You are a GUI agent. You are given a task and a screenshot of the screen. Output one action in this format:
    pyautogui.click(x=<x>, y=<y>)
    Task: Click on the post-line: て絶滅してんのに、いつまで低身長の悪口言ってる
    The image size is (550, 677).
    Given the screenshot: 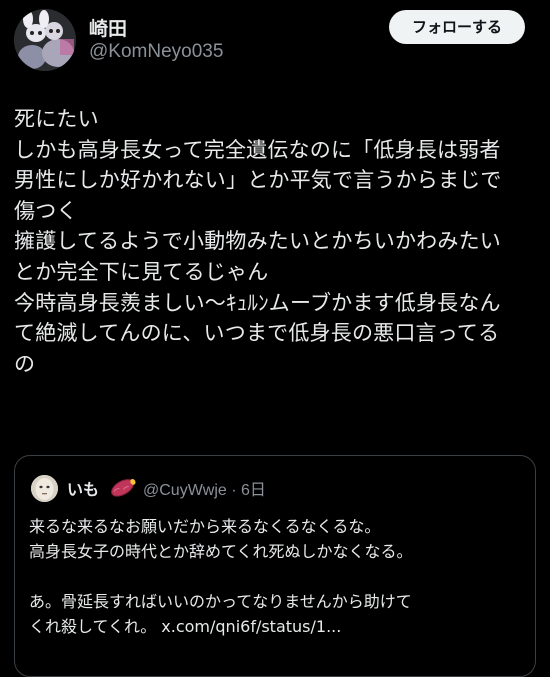 What is the action you would take?
    pyautogui.click(x=257, y=333)
    